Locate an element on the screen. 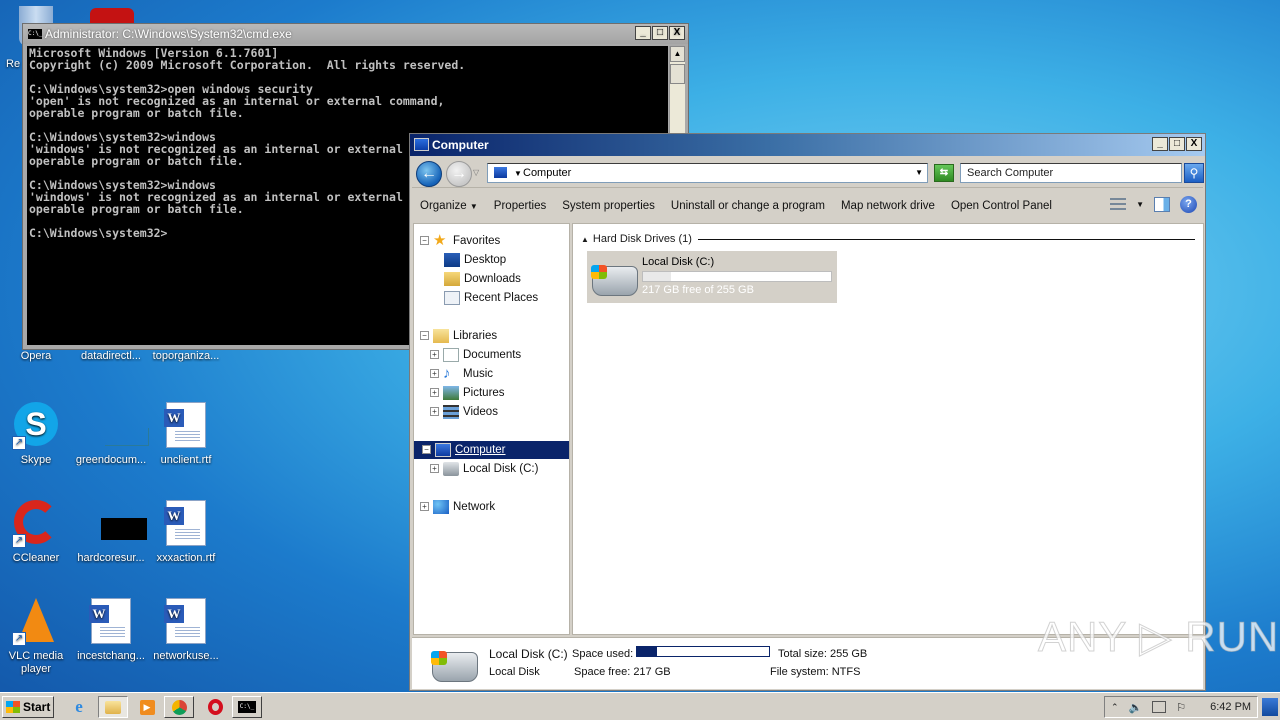 This screenshot has width=1280, height=720. word-document-icon: W is located at coordinates (111, 622).